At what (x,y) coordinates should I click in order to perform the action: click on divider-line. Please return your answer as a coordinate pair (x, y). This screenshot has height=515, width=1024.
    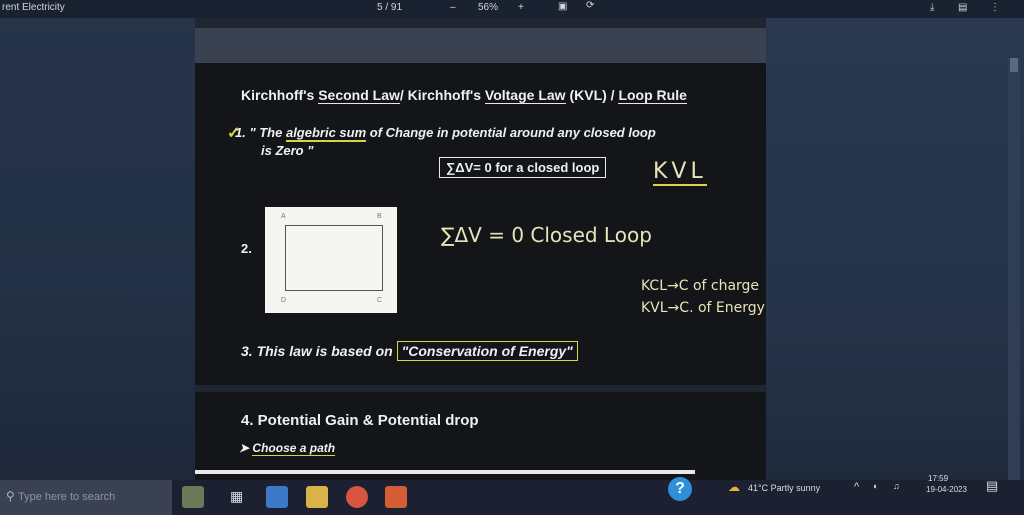
    Looking at the image, I should click on (445, 472).